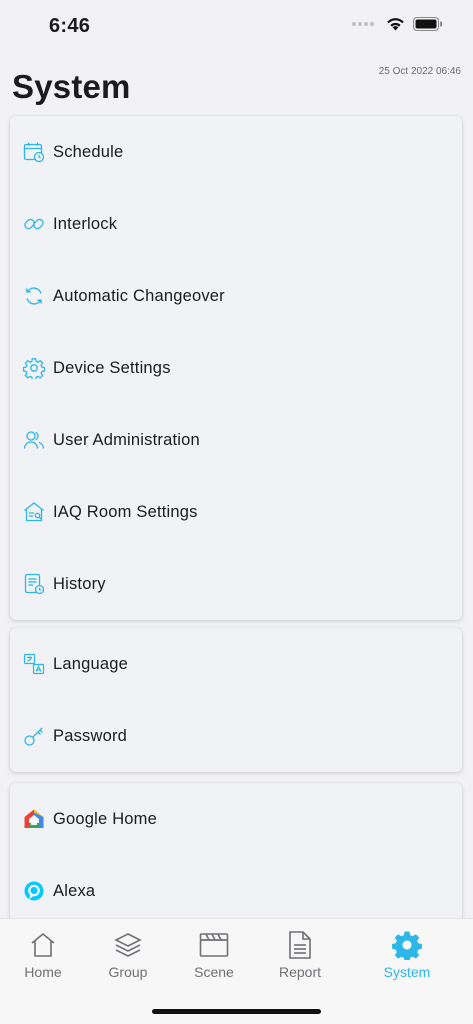 This screenshot has height=1024, width=473. I want to click on last-updated-timestamp: 25 Oct 2022 06:46, so click(419, 71).